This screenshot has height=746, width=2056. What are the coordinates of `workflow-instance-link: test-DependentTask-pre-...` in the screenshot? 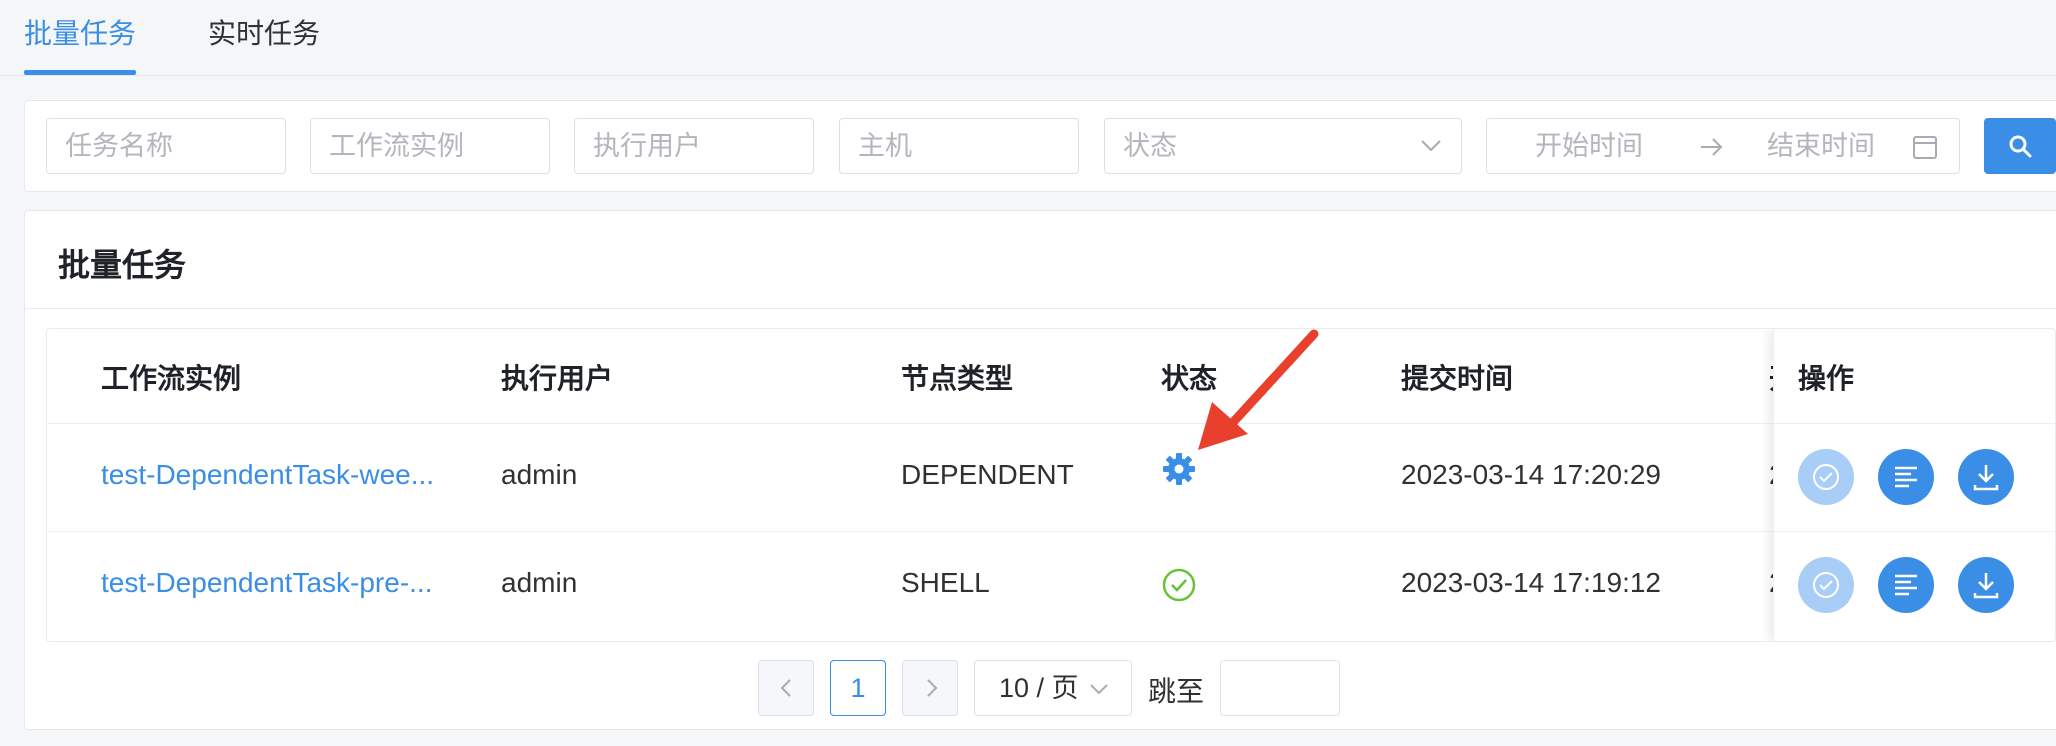 It's located at (267, 583).